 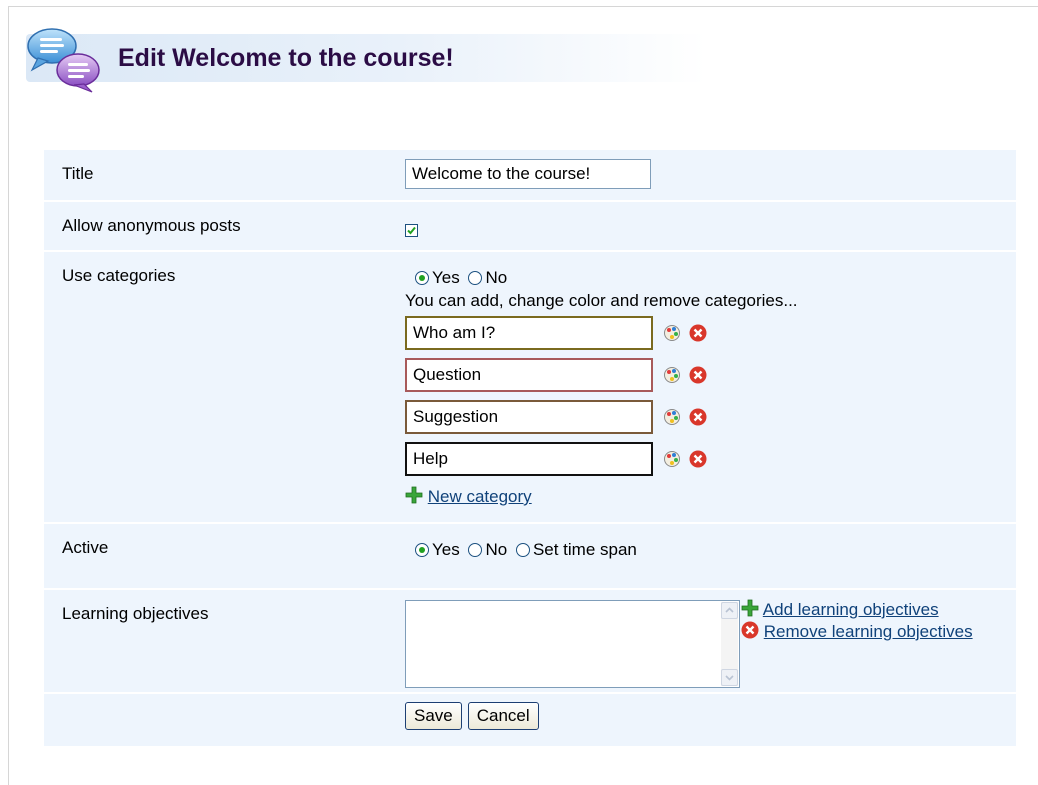 I want to click on active-options: Yes No Set time span, so click(x=528, y=551).